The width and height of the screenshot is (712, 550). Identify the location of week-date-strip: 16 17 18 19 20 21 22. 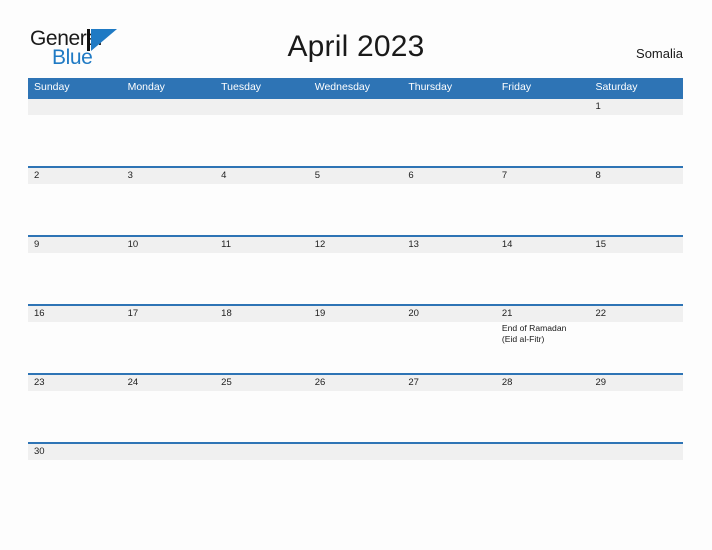
(355, 314).